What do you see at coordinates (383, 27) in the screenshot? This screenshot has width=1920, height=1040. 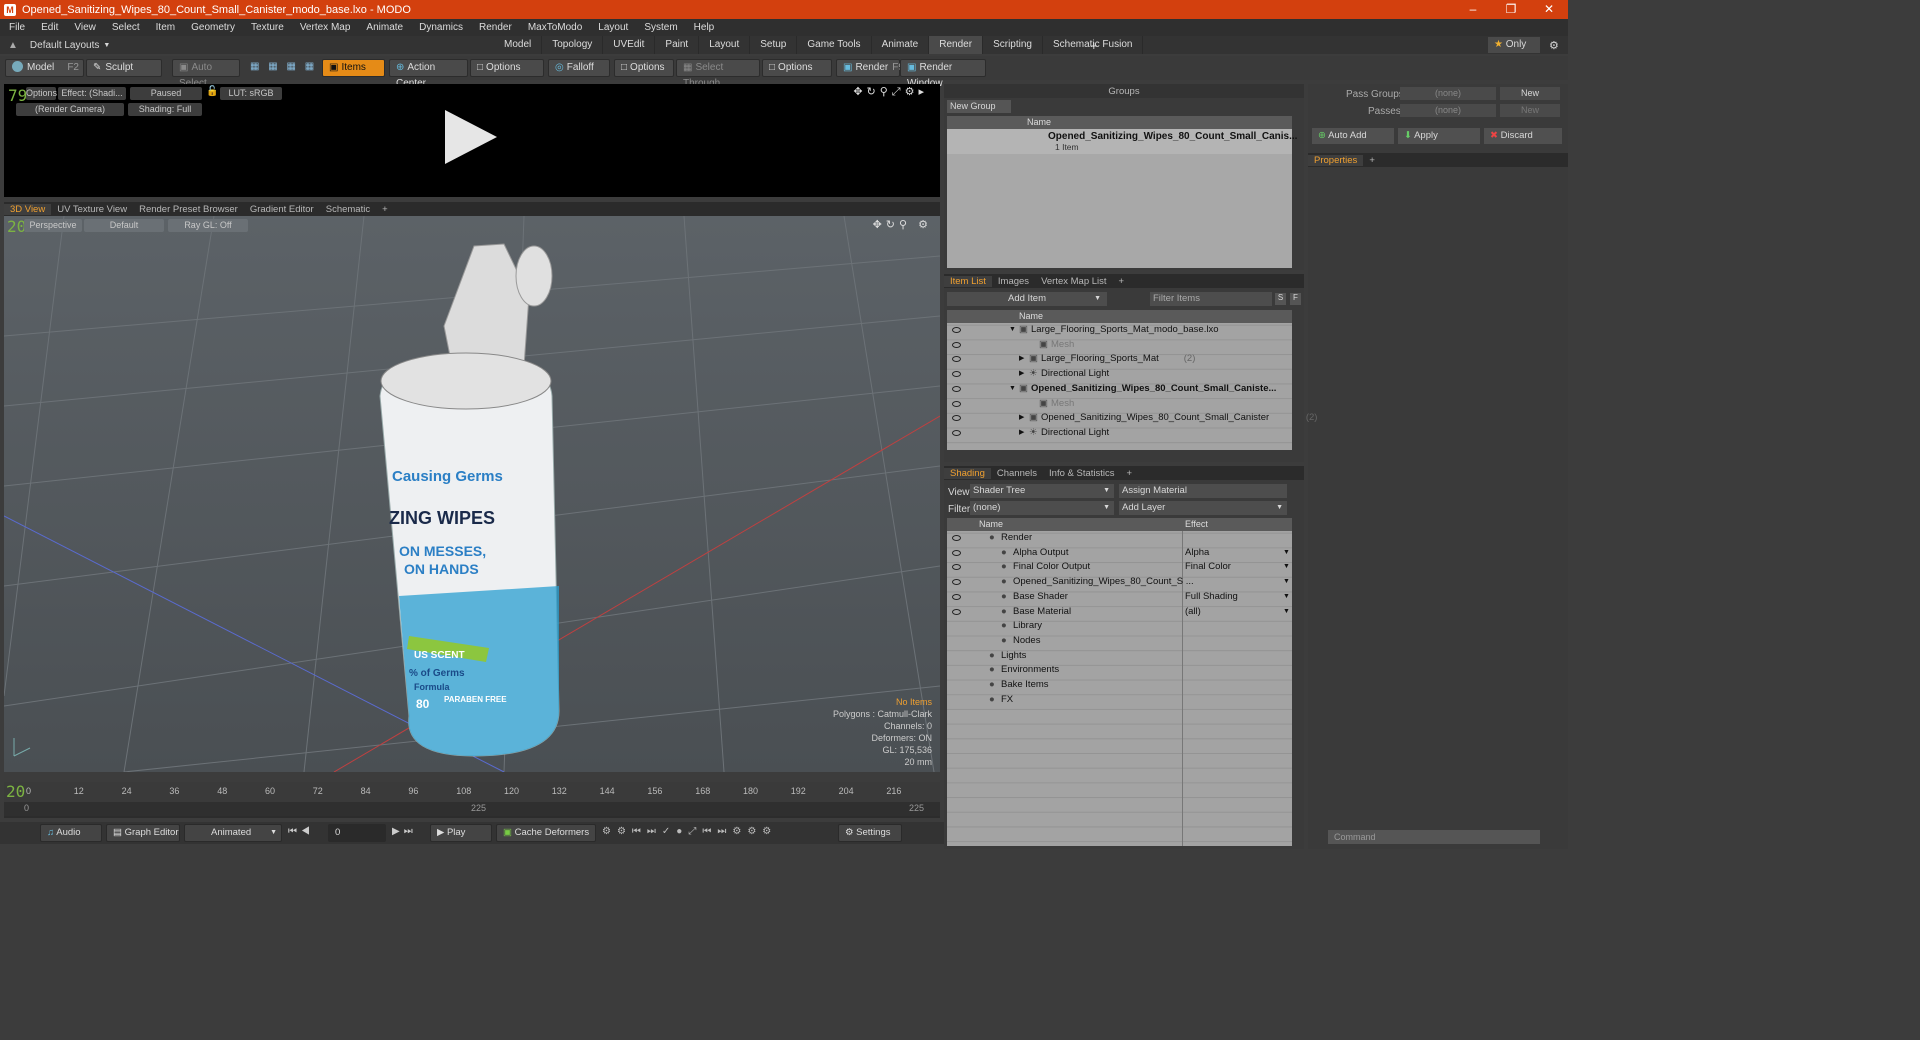 I see `menu-animate: Animate` at bounding box center [383, 27].